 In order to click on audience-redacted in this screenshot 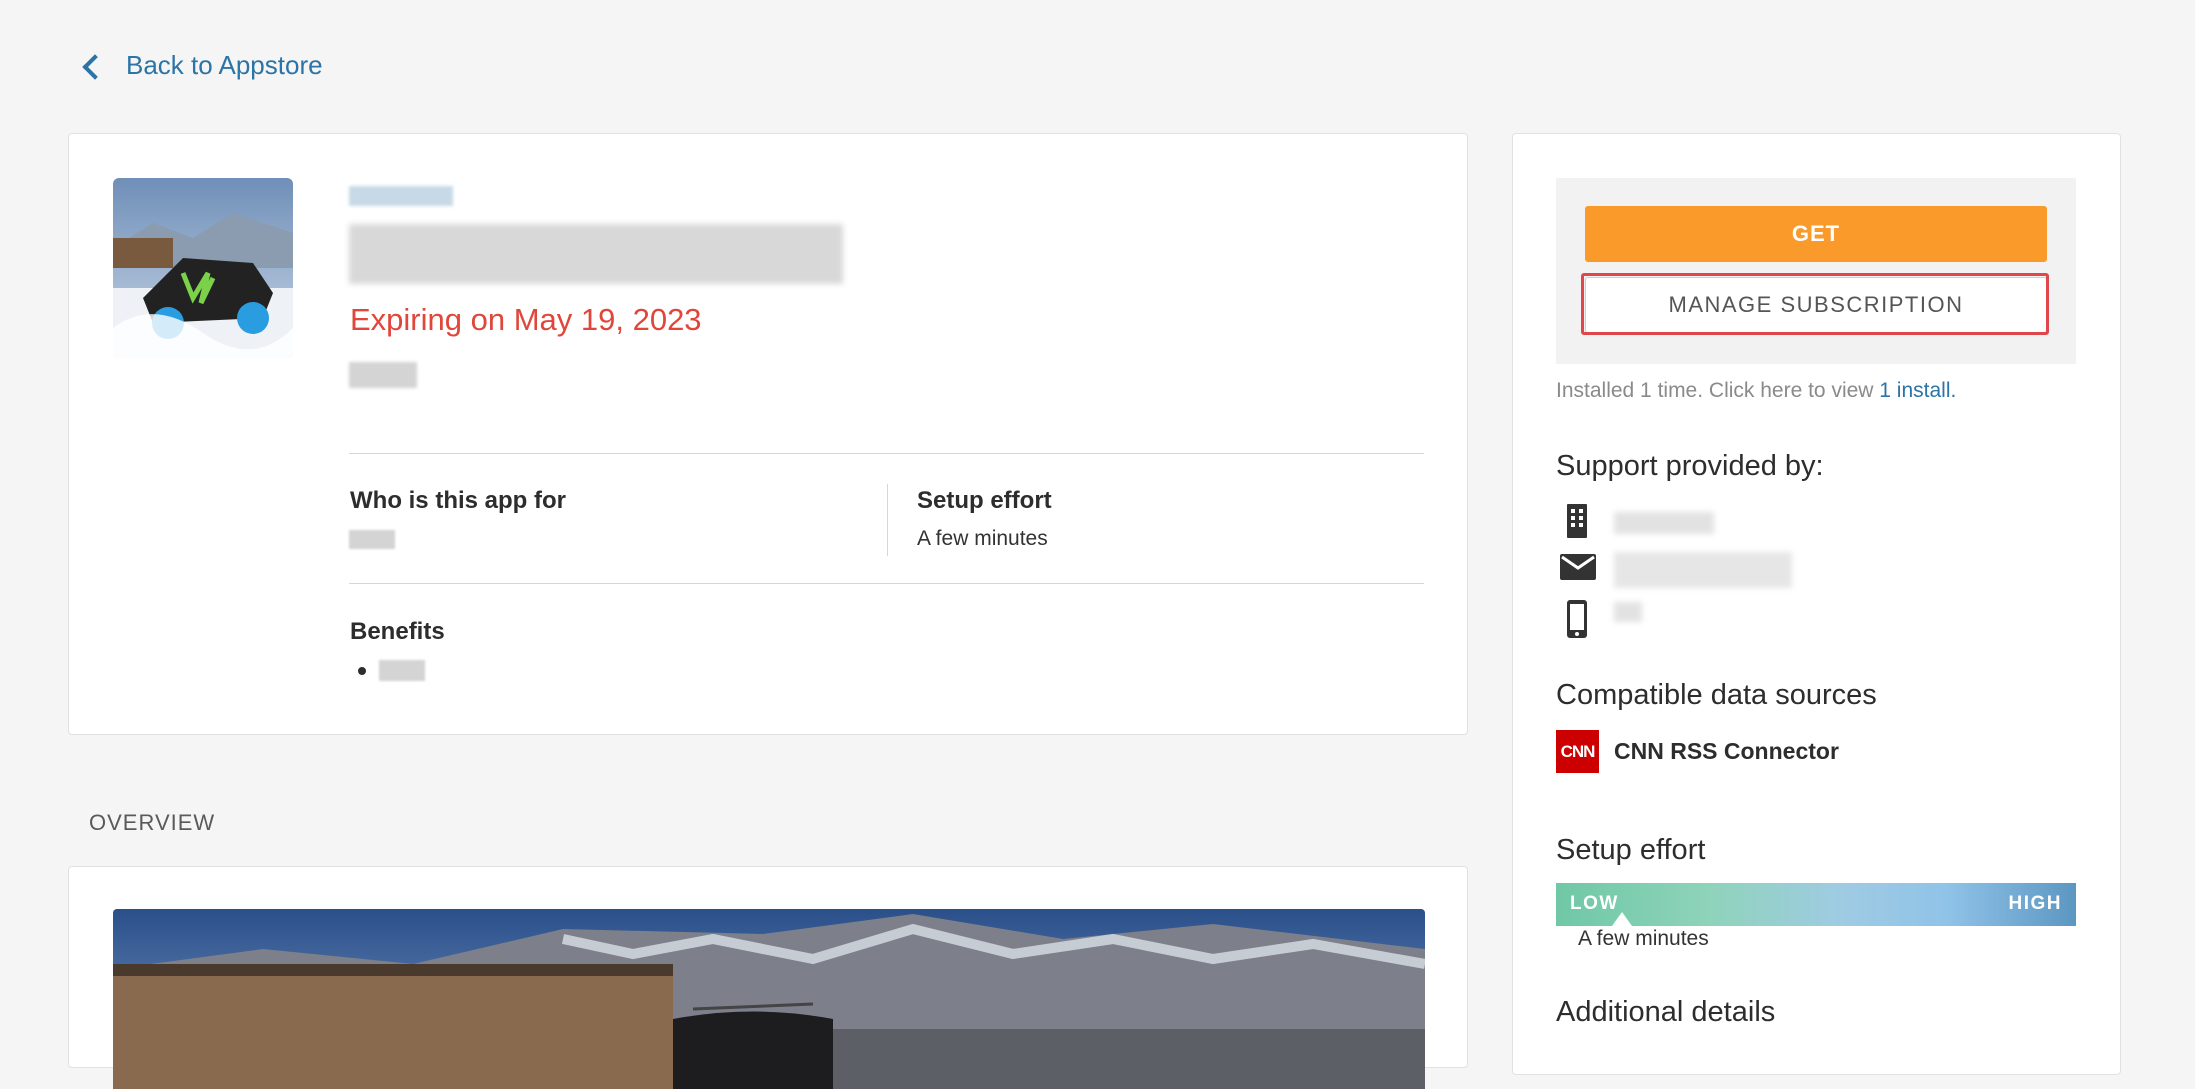, I will do `click(372, 539)`.